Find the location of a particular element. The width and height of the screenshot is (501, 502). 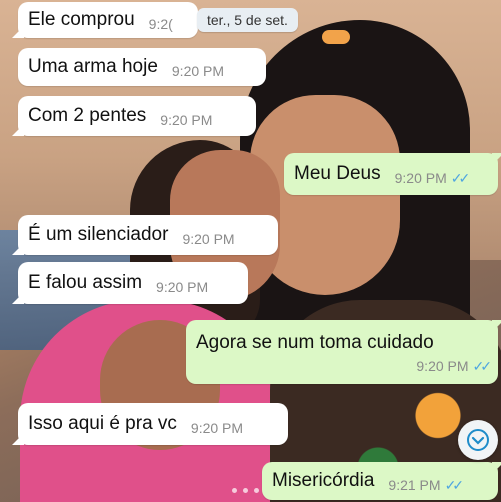

carousel-dots is located at coordinates (245, 490).